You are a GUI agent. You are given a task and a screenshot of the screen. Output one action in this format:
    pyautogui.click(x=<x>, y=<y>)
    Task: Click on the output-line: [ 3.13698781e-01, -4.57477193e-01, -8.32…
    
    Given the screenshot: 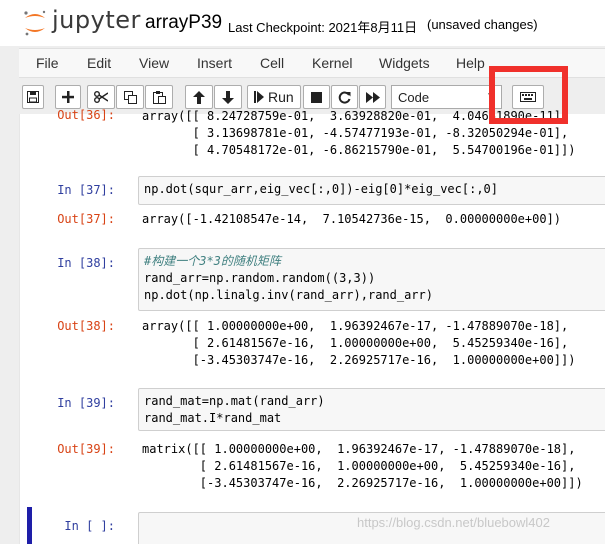 What is the action you would take?
    pyautogui.click(x=355, y=133)
    